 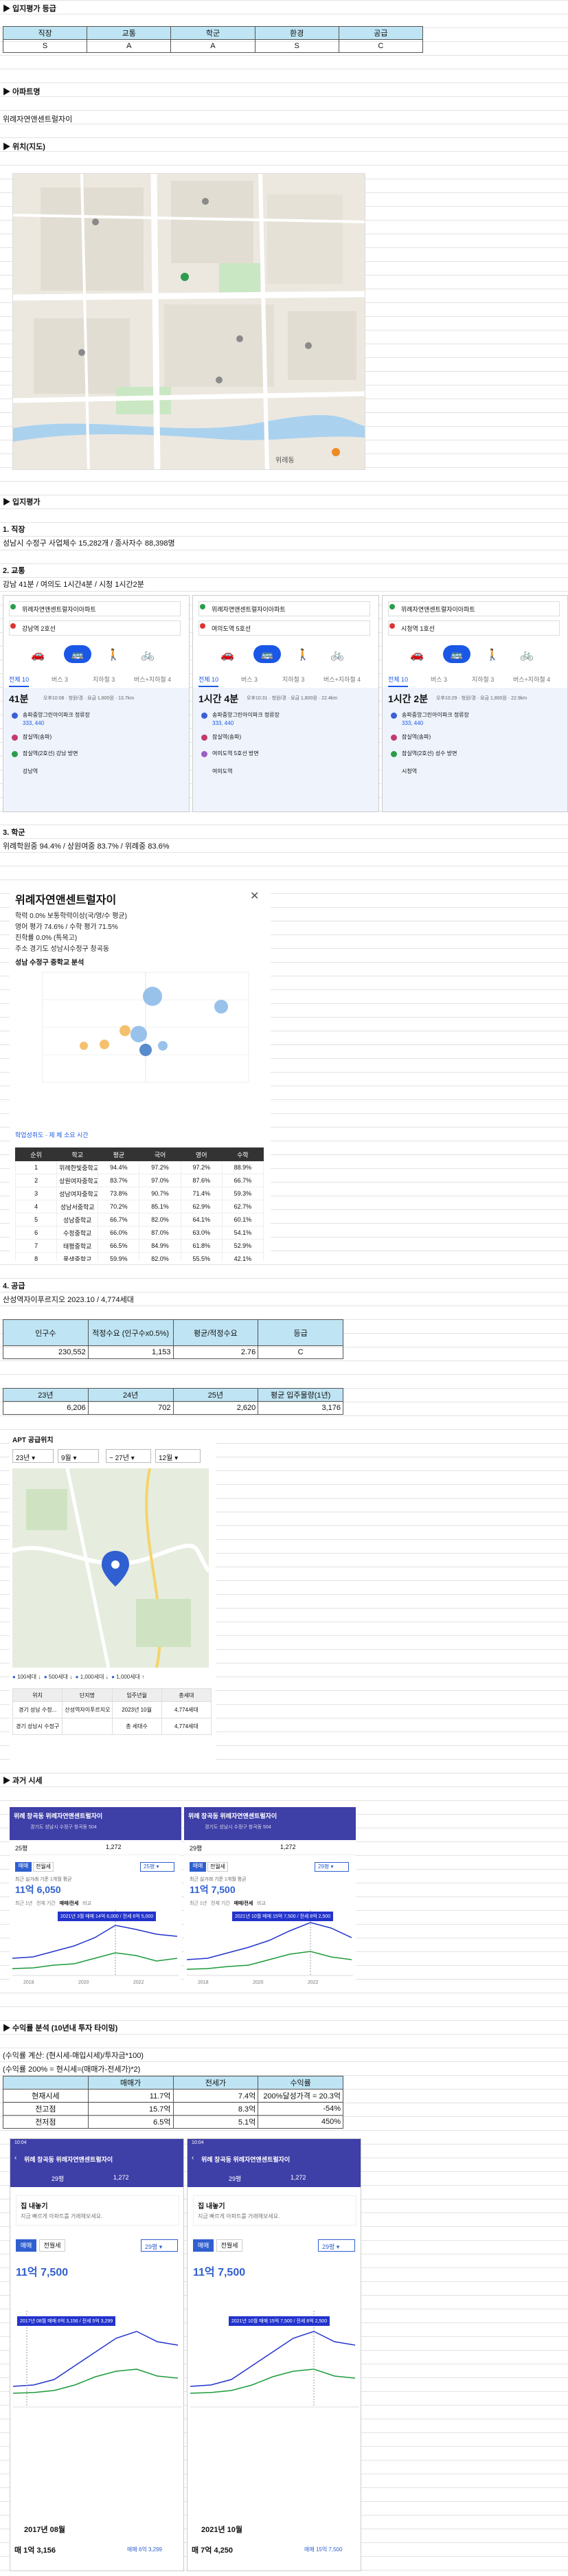 What do you see at coordinates (166, 1458) in the screenshot?
I see `month-to-value: 12월` at bounding box center [166, 1458].